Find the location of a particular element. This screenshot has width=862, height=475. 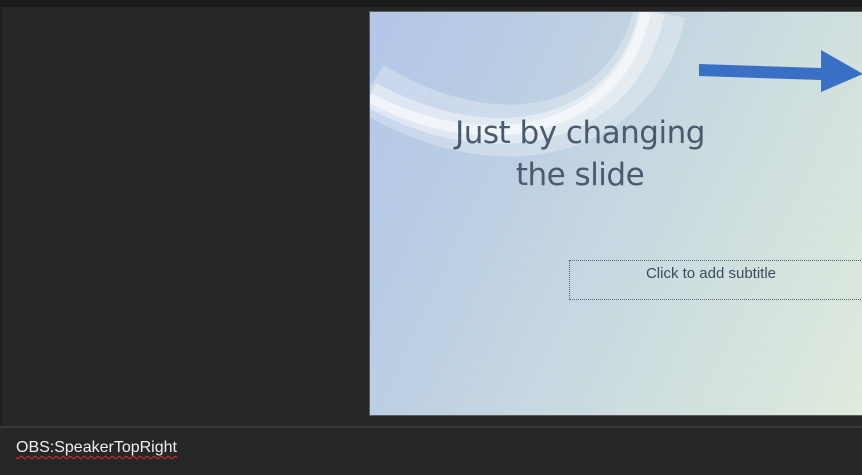

slide-title-line-2: the slide is located at coordinates (580, 175).